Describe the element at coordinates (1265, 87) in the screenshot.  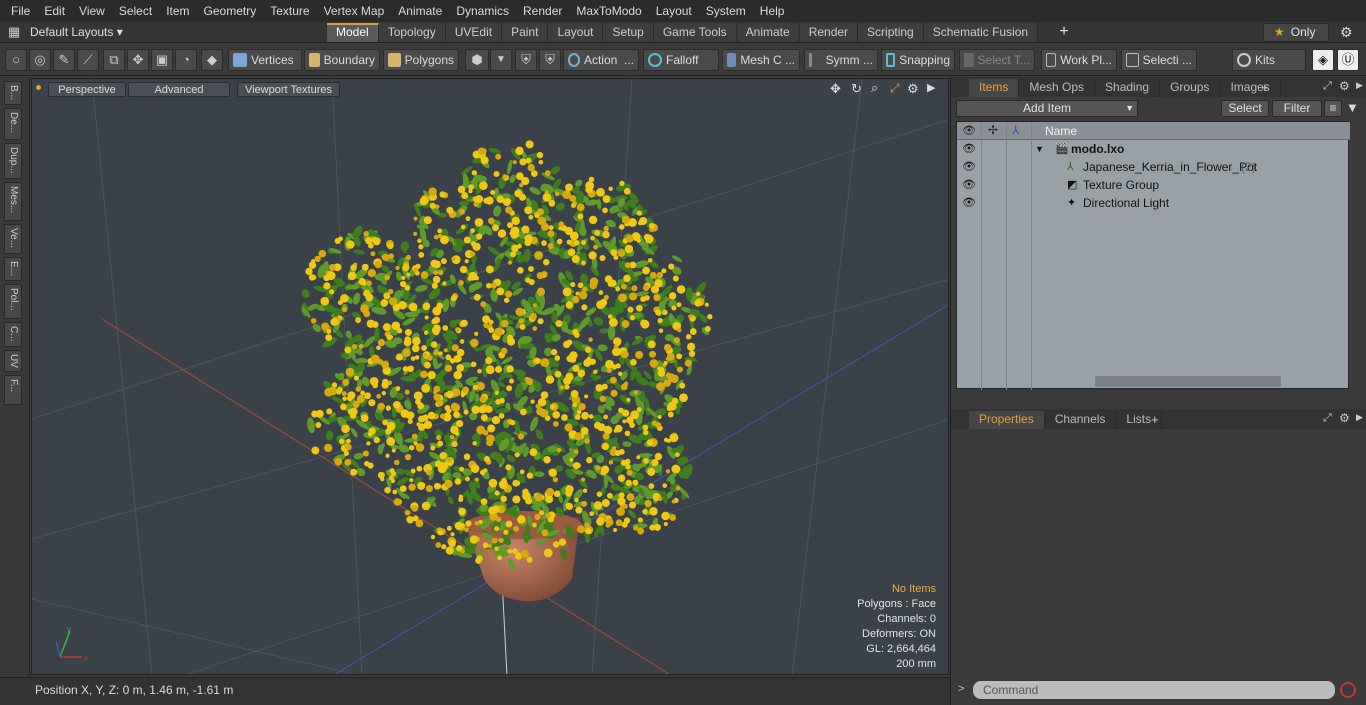
I see `items-plus-icon: +` at that location.